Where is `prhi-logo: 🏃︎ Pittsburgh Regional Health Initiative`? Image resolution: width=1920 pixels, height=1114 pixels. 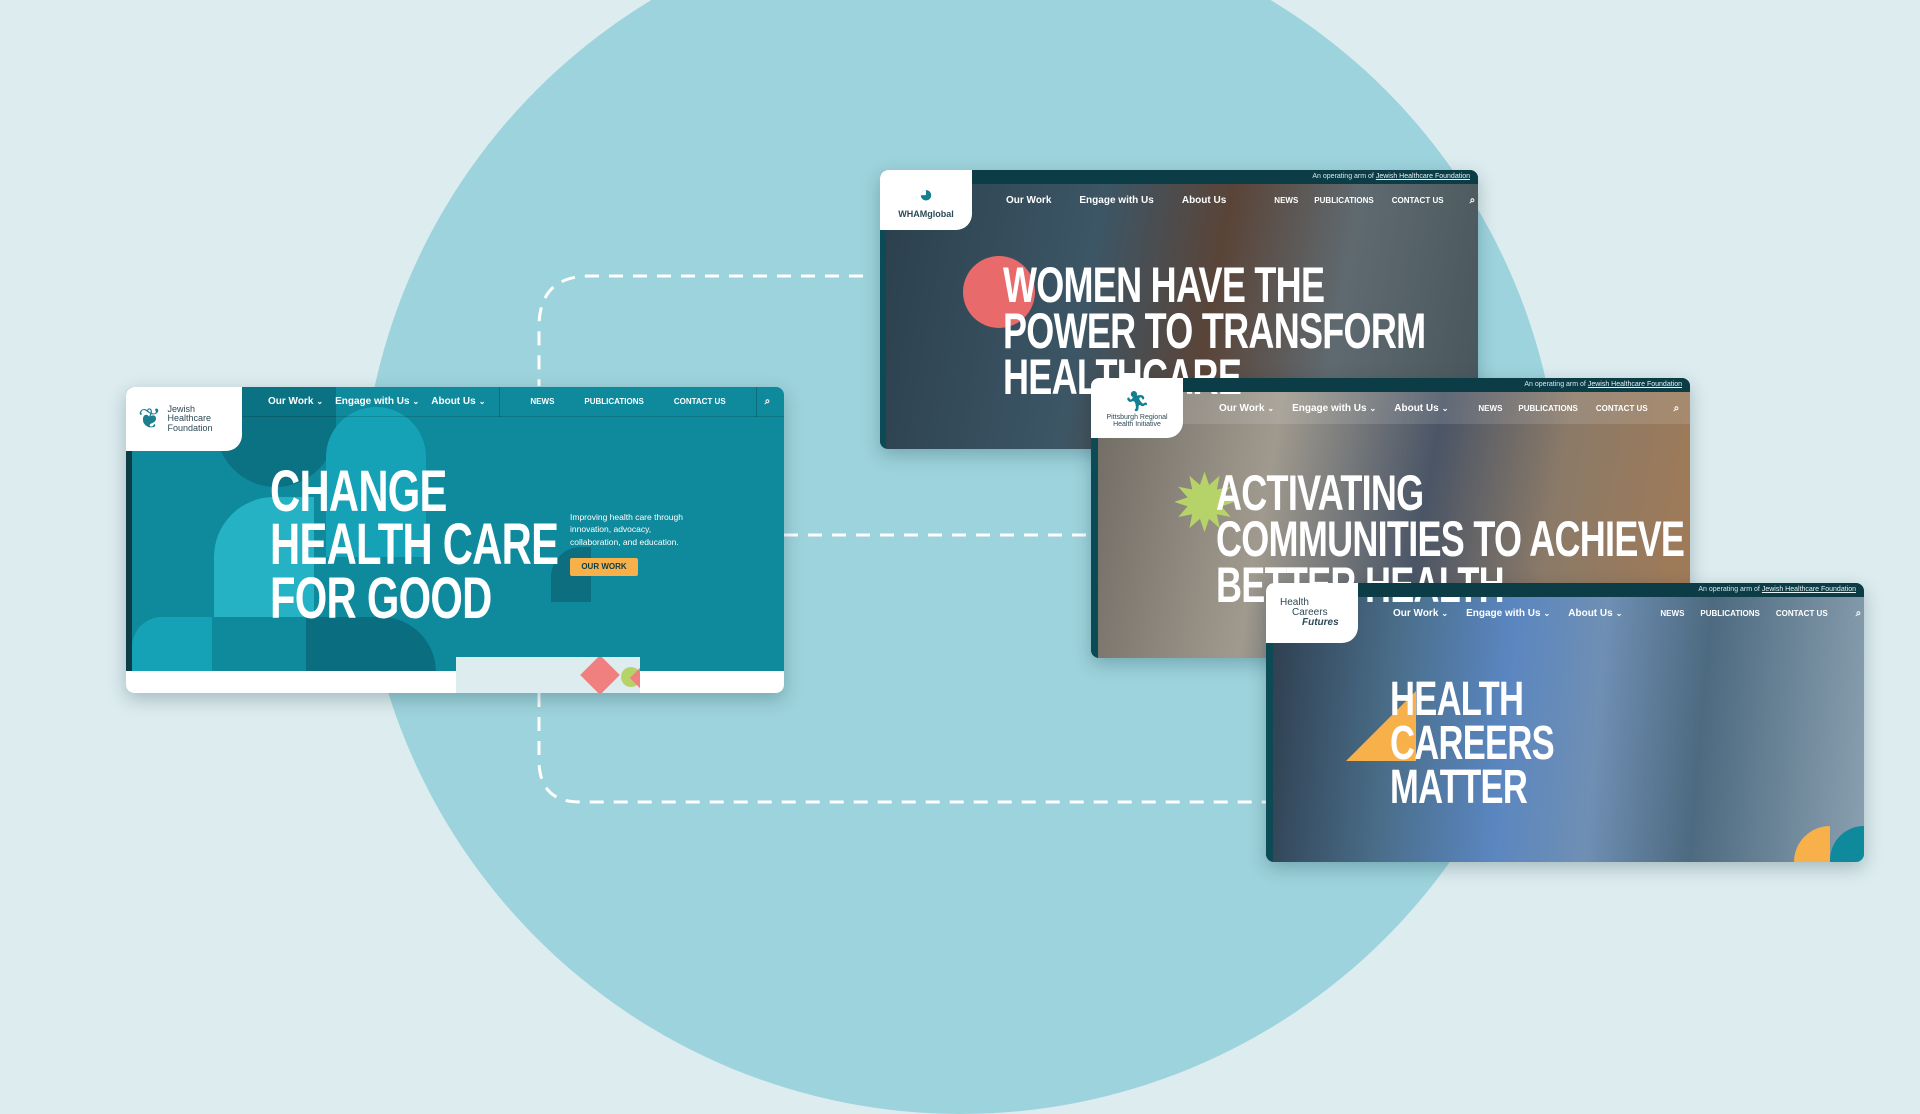
prhi-logo: 🏃︎ Pittsburgh Regional Health Initiative is located at coordinates (1137, 408).